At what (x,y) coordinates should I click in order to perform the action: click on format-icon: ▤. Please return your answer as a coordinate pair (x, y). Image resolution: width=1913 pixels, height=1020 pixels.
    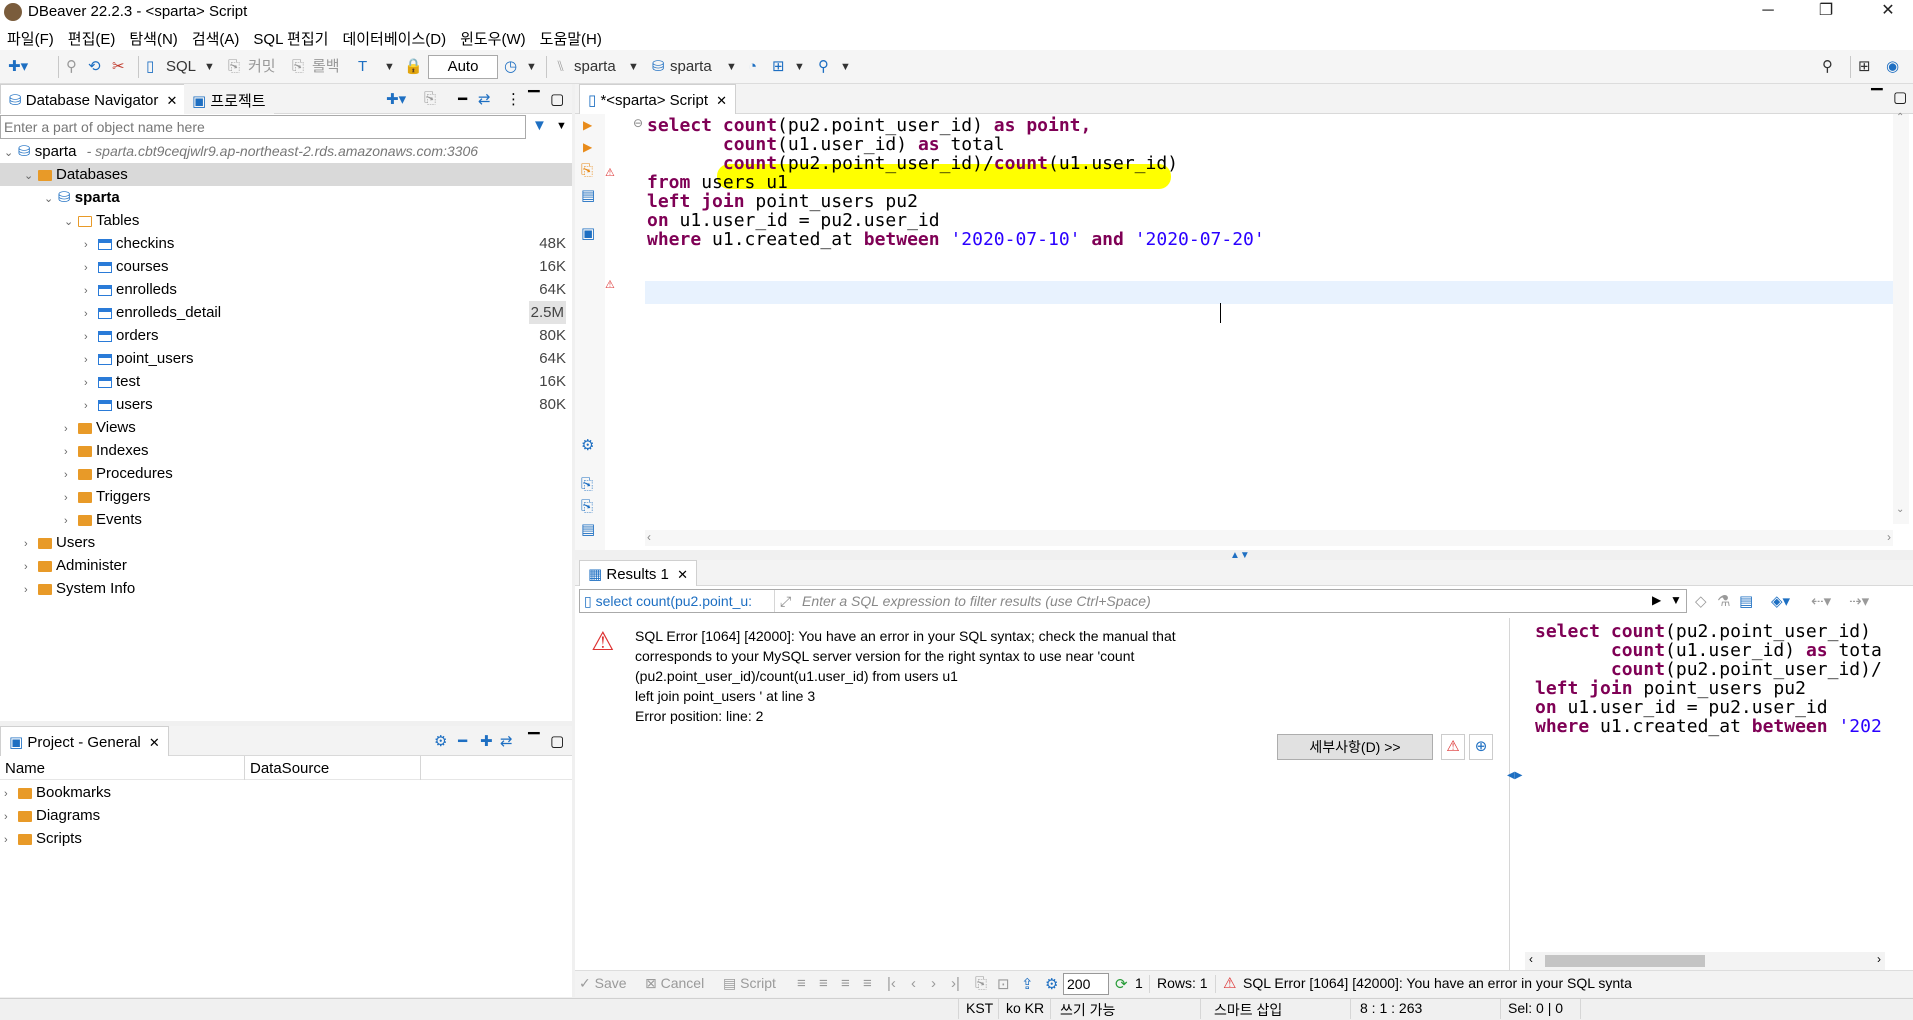
    Looking at the image, I should click on (588, 529).